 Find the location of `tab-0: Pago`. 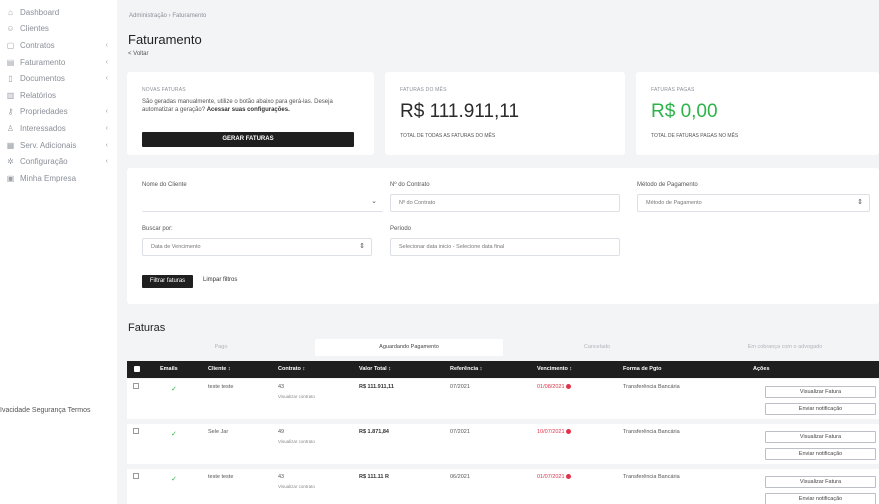

tab-0: Pago is located at coordinates (221, 347).